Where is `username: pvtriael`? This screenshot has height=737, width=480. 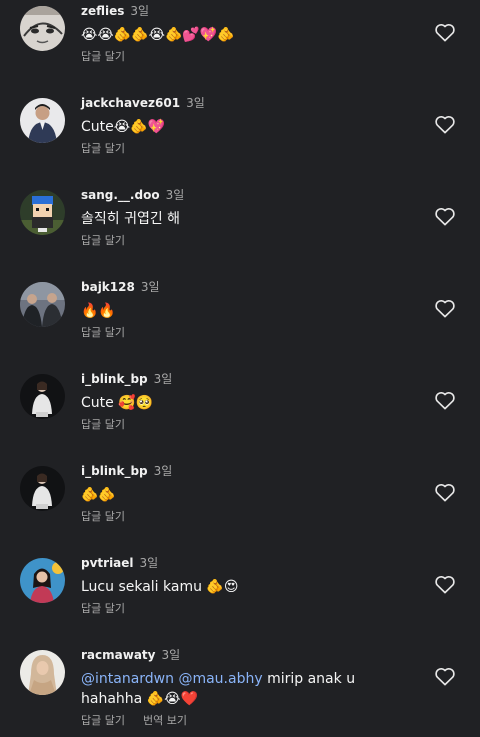 username: pvtriael is located at coordinates (107, 563).